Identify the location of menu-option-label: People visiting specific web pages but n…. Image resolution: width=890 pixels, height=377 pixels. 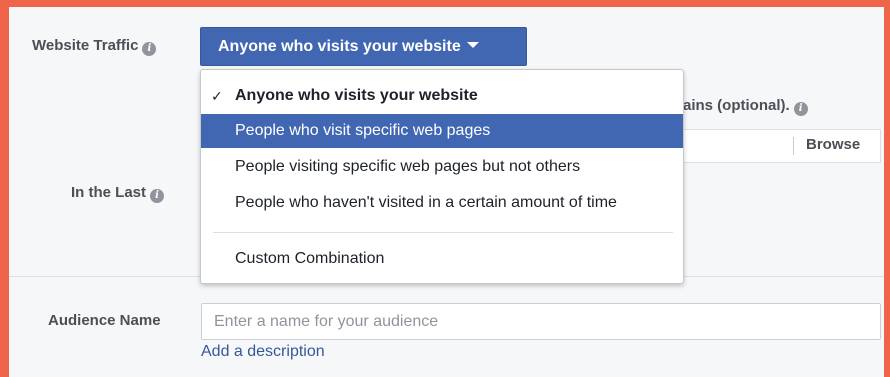
(408, 166).